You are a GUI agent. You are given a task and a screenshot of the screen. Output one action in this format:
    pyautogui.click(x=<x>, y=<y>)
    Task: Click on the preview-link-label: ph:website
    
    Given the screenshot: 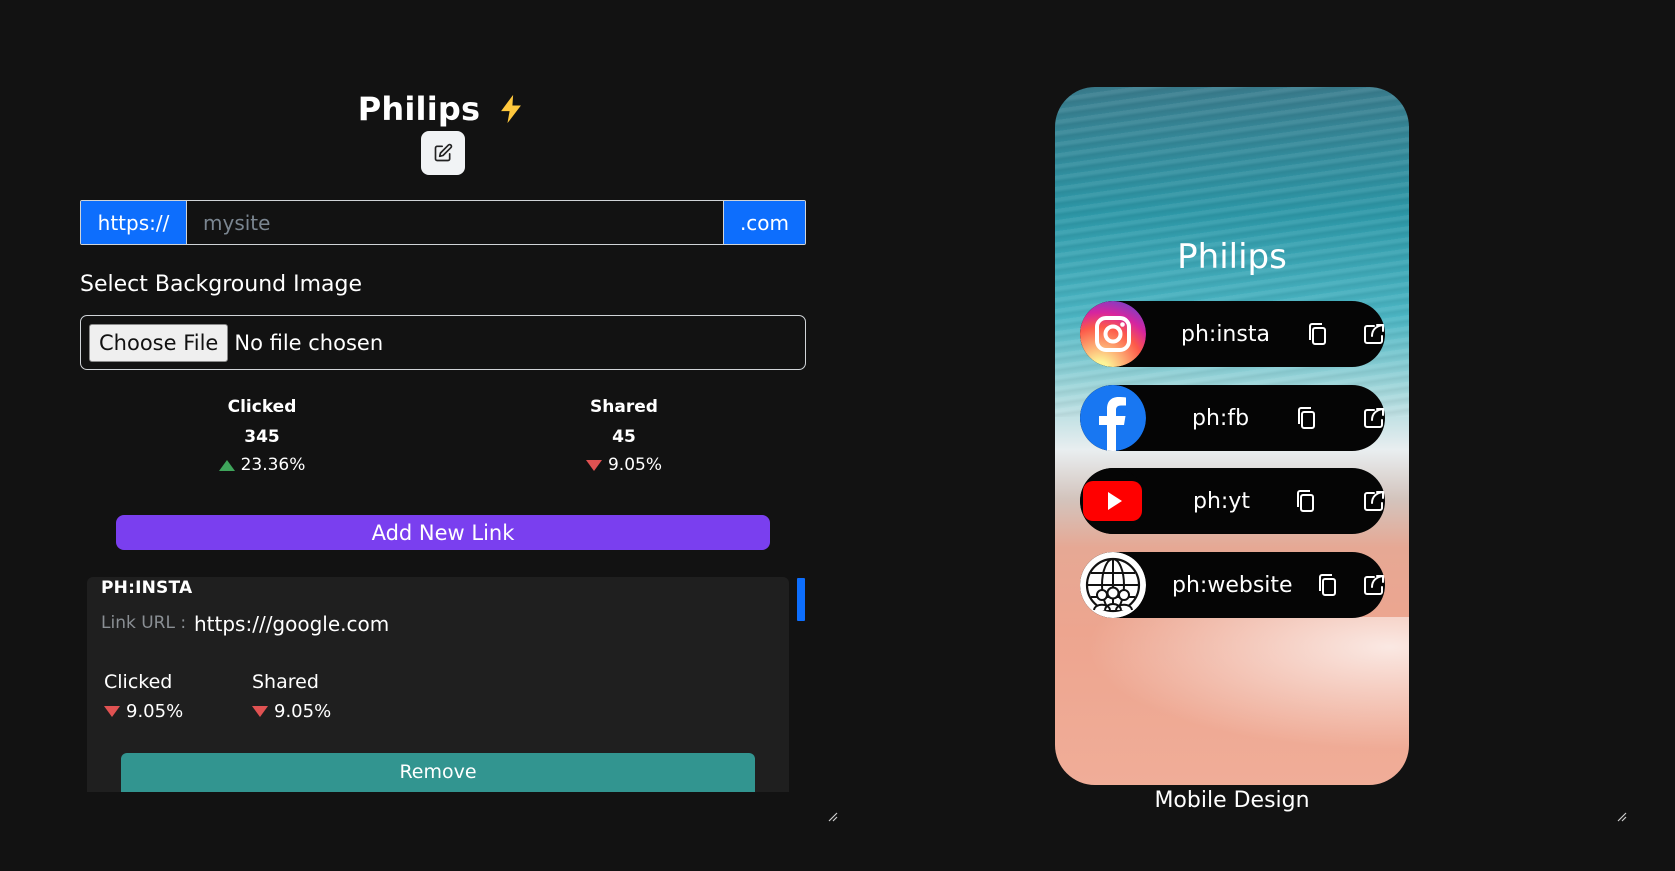 What is the action you would take?
    pyautogui.click(x=1232, y=585)
    